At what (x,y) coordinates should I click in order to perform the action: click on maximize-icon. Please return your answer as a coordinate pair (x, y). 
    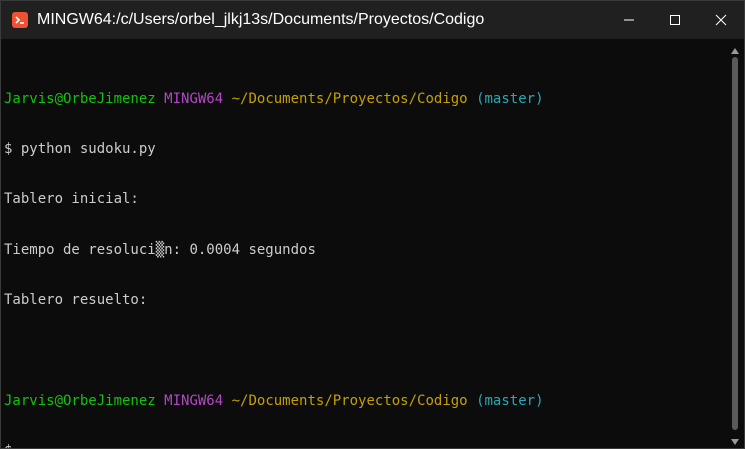
    Looking at the image, I should click on (675, 20).